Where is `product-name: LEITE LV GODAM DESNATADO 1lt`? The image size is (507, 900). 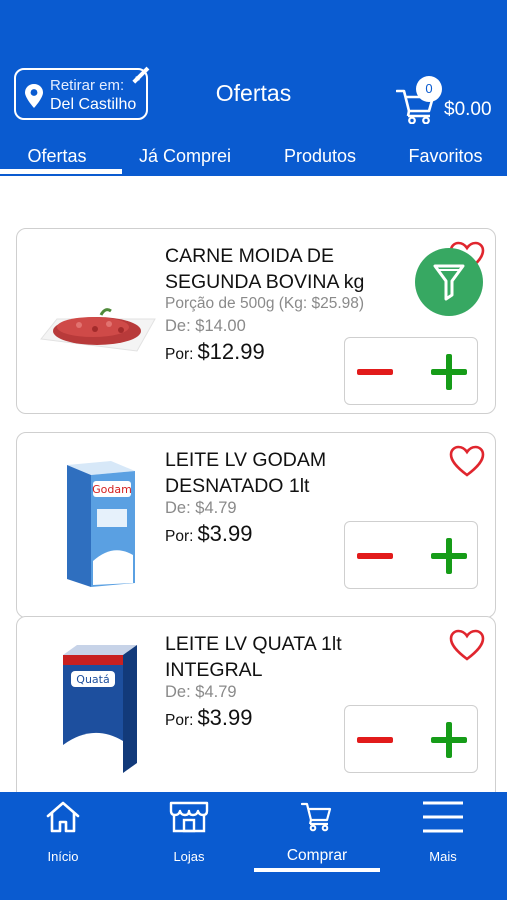
product-name: LEITE LV GODAM DESNATADO 1lt is located at coordinates (246, 473).